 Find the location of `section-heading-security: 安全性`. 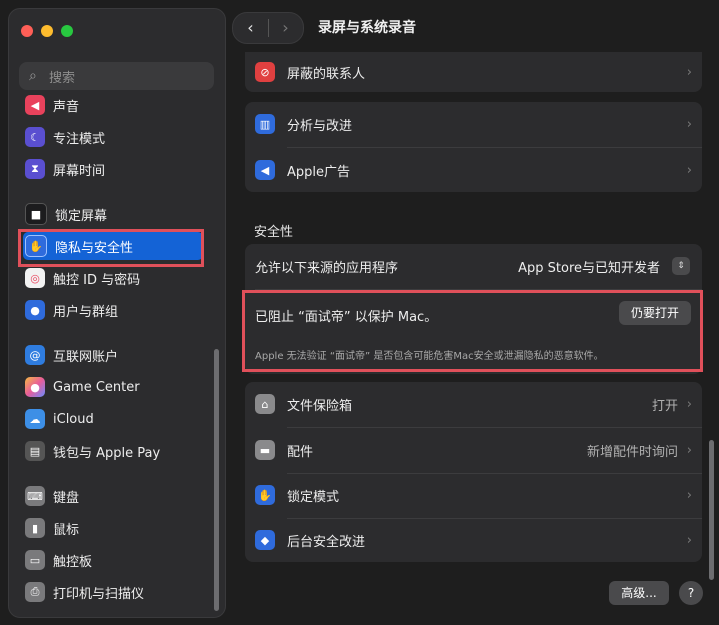

section-heading-security: 安全性 is located at coordinates (274, 232).